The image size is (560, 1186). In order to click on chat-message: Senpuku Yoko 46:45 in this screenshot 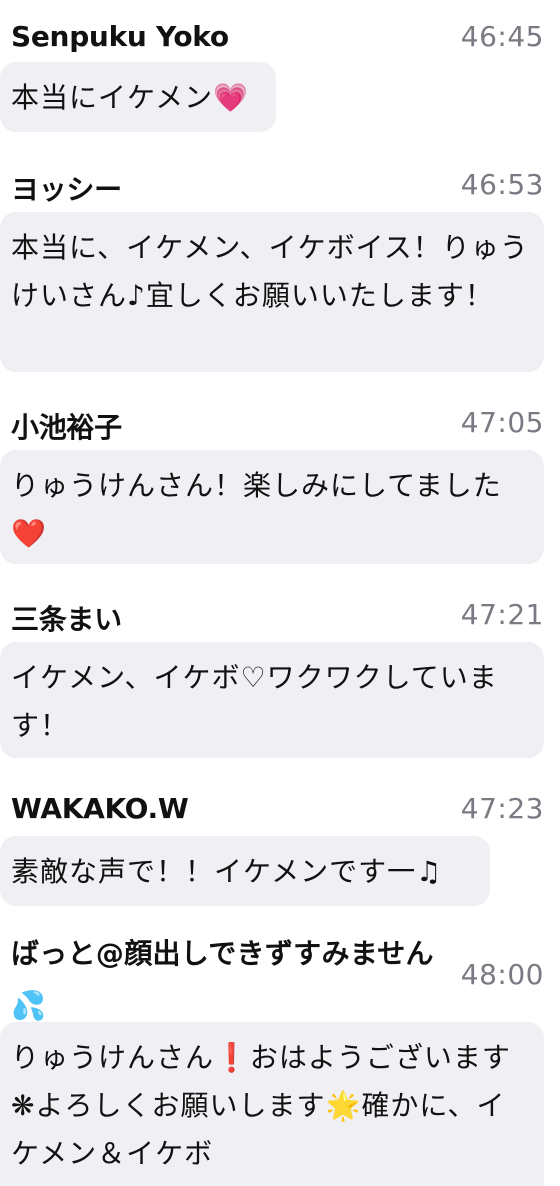, I will do `click(280, 29)`.